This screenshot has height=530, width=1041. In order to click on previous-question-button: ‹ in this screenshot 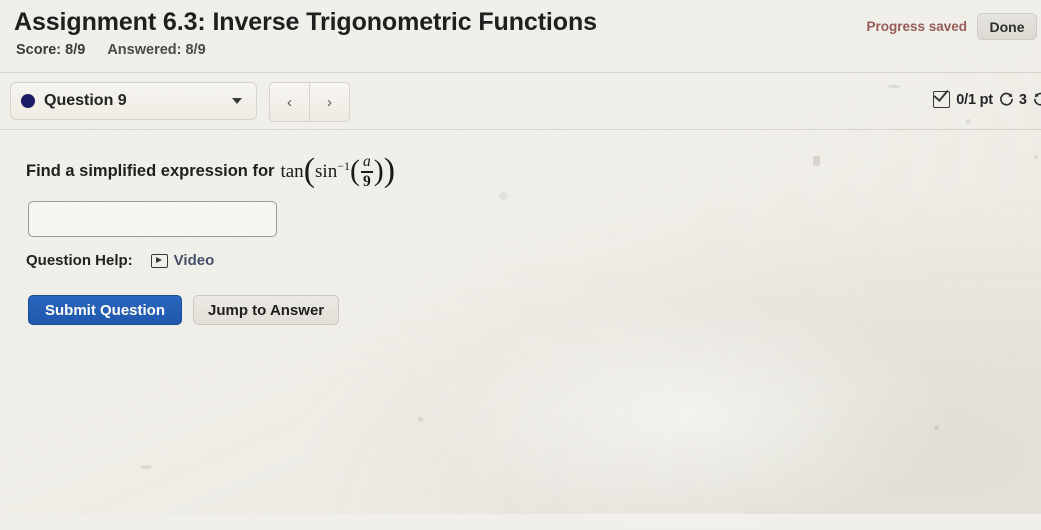, I will do `click(289, 102)`.